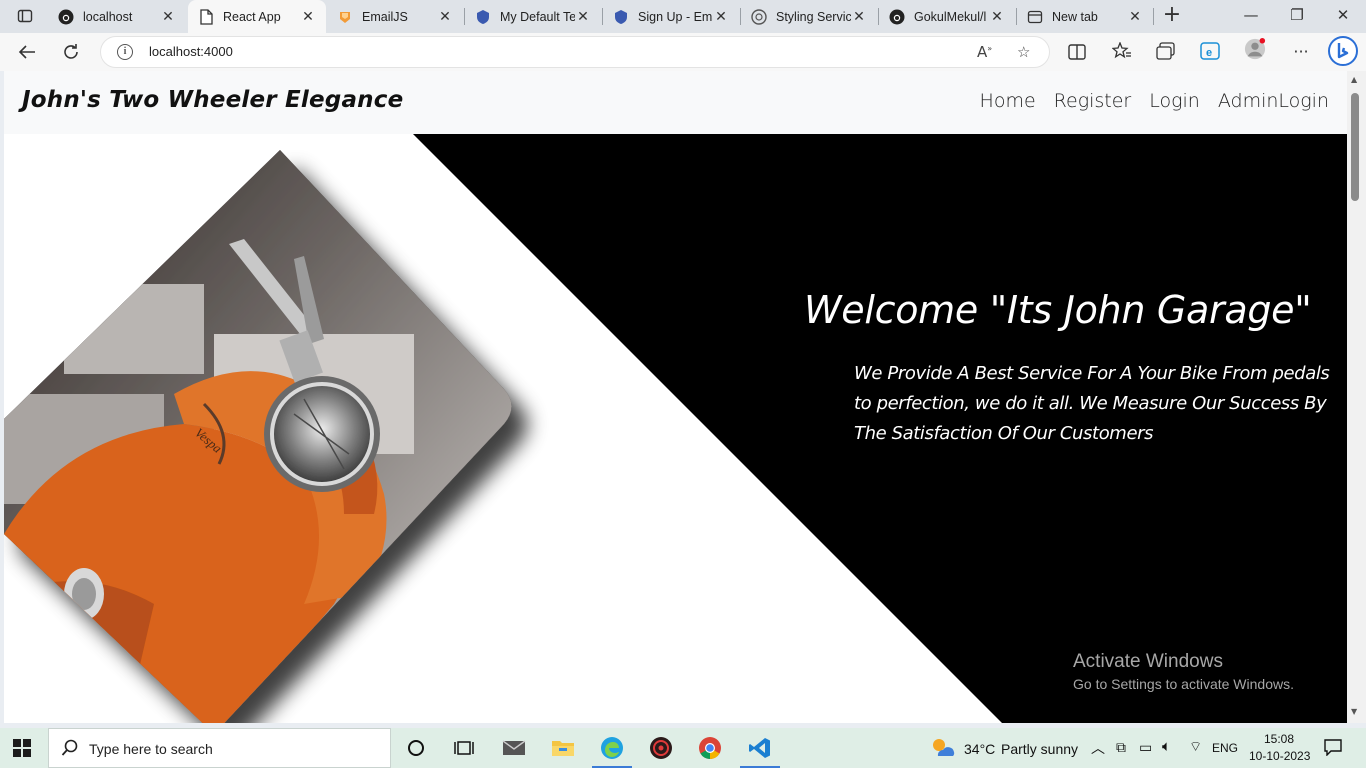 The height and width of the screenshot is (768, 1366). What do you see at coordinates (537, 16) in the screenshot?
I see `tab-title: My Default Te` at bounding box center [537, 16].